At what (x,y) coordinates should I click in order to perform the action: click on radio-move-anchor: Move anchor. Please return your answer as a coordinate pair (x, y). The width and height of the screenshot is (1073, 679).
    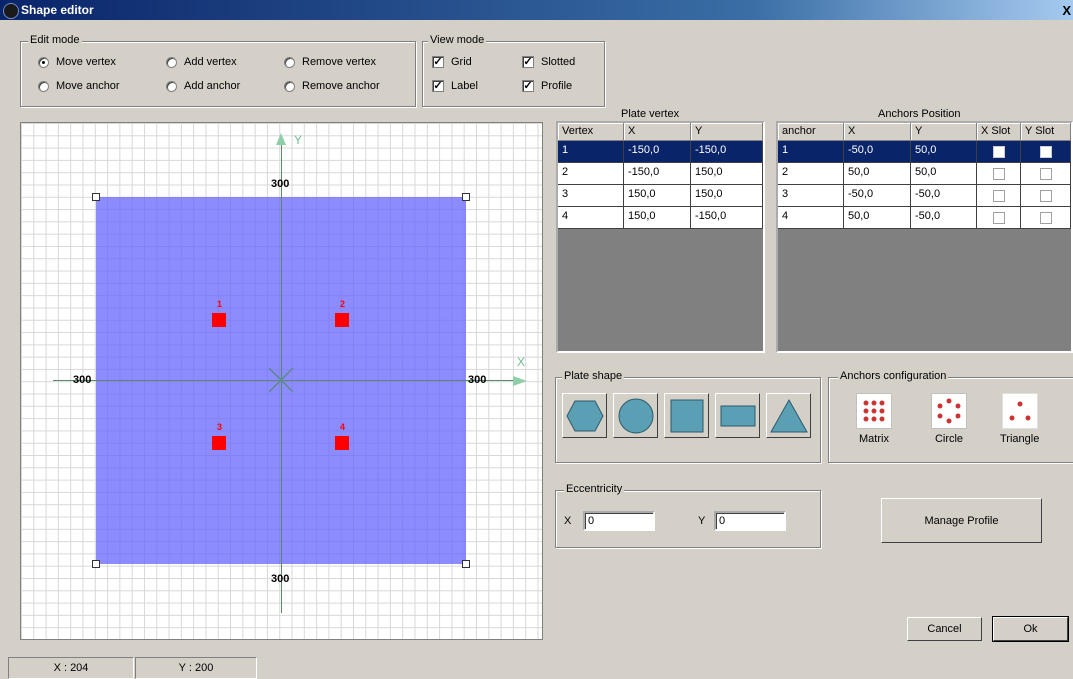
    Looking at the image, I should click on (79, 86).